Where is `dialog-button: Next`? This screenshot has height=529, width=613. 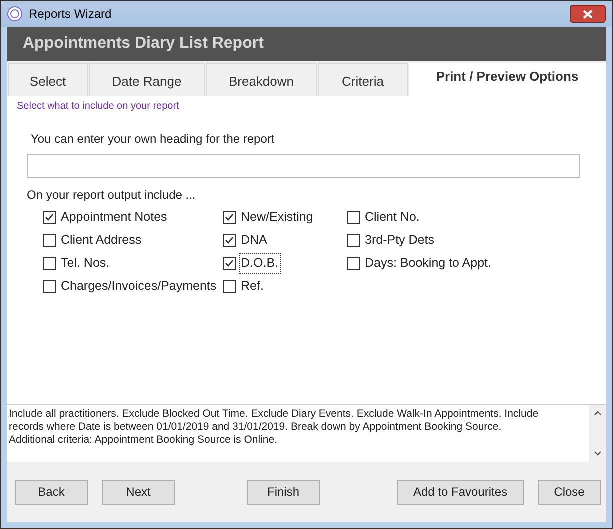 dialog-button: Next is located at coordinates (138, 492).